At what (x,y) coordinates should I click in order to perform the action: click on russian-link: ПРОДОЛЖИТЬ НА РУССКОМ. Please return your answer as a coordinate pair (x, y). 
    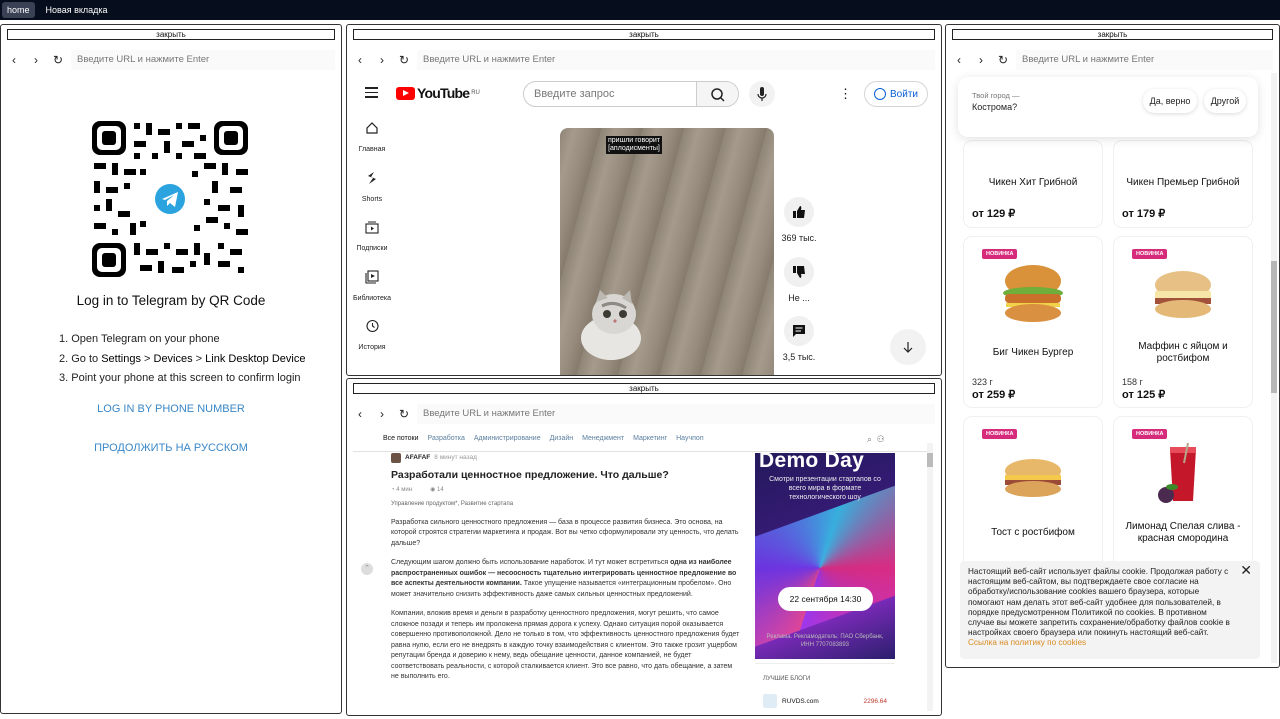
    Looking at the image, I should click on (171, 448).